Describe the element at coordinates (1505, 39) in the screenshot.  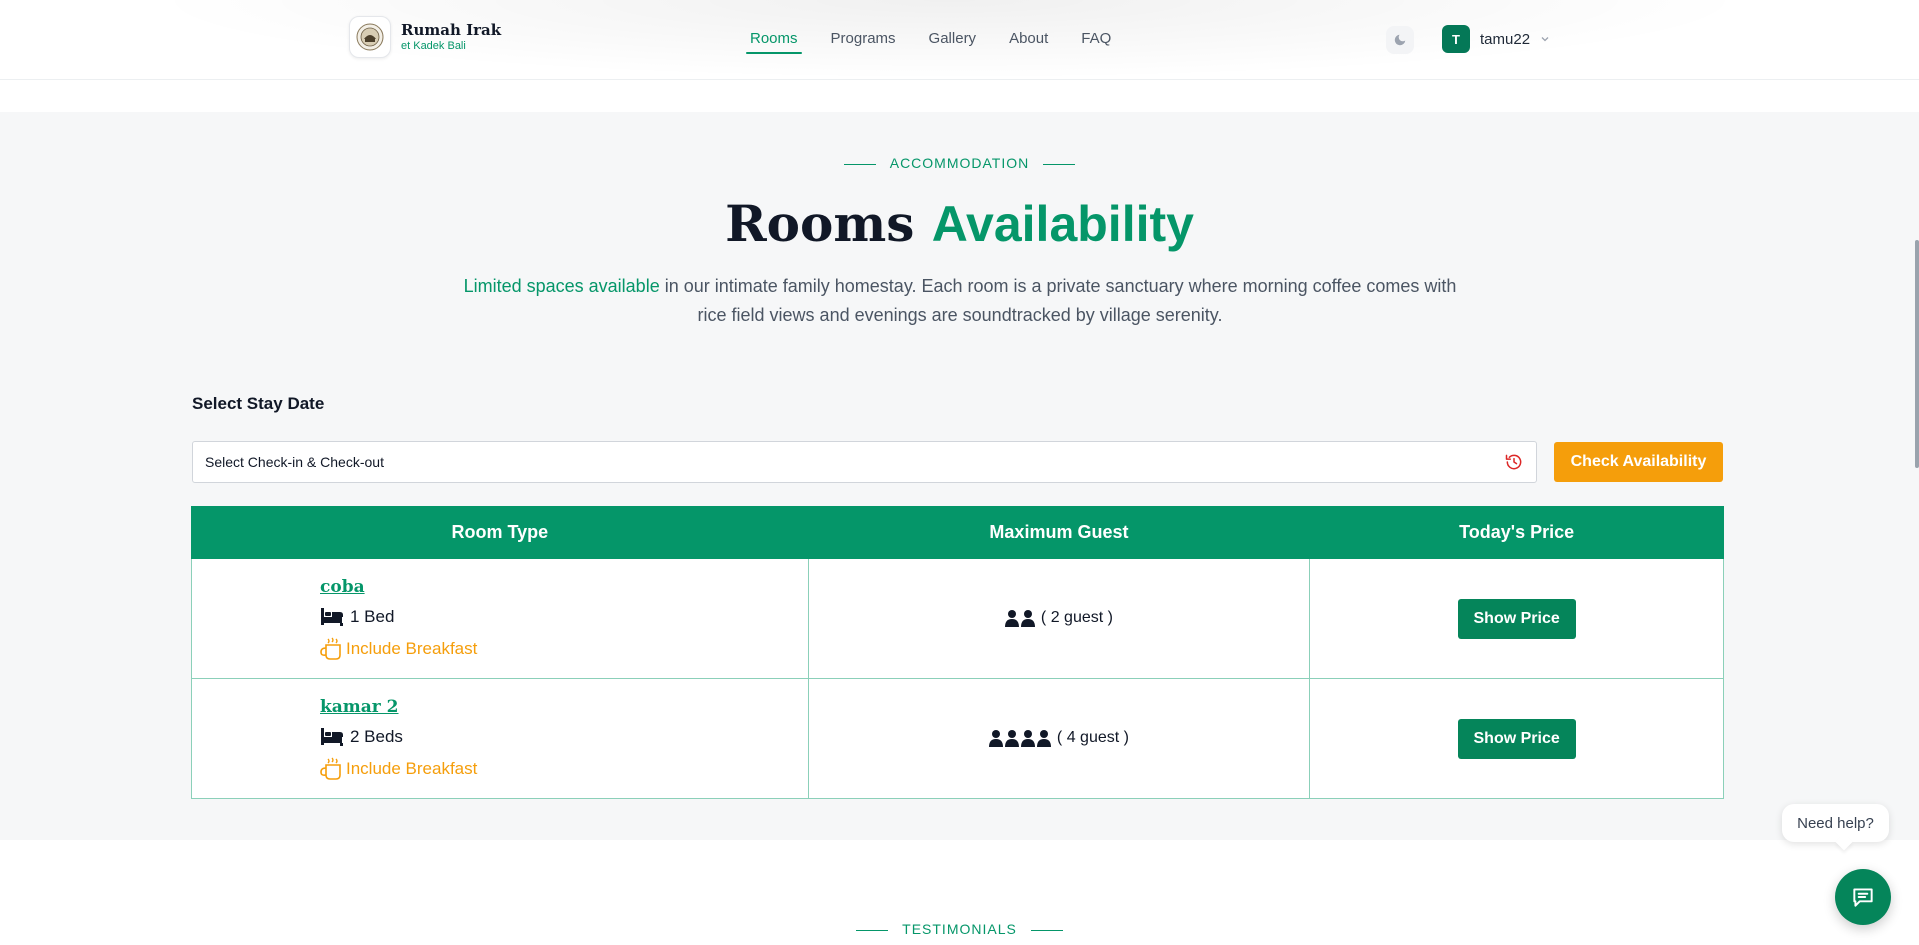
I see `username: tamu22` at that location.